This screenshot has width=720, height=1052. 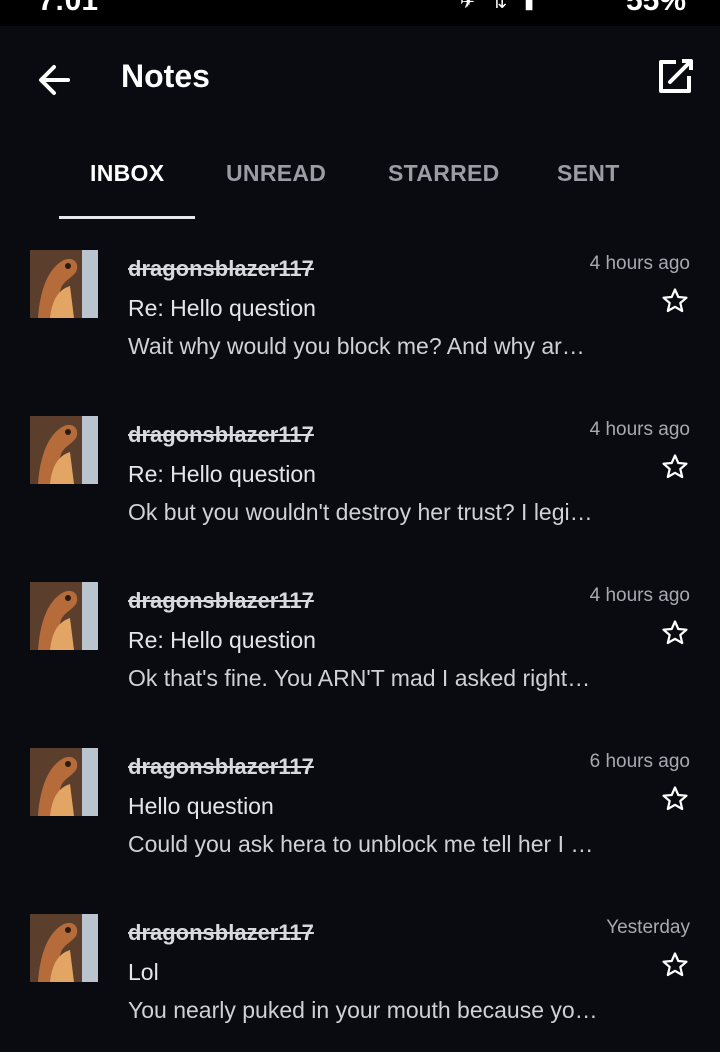 I want to click on compose-icon, so click(x=675, y=77).